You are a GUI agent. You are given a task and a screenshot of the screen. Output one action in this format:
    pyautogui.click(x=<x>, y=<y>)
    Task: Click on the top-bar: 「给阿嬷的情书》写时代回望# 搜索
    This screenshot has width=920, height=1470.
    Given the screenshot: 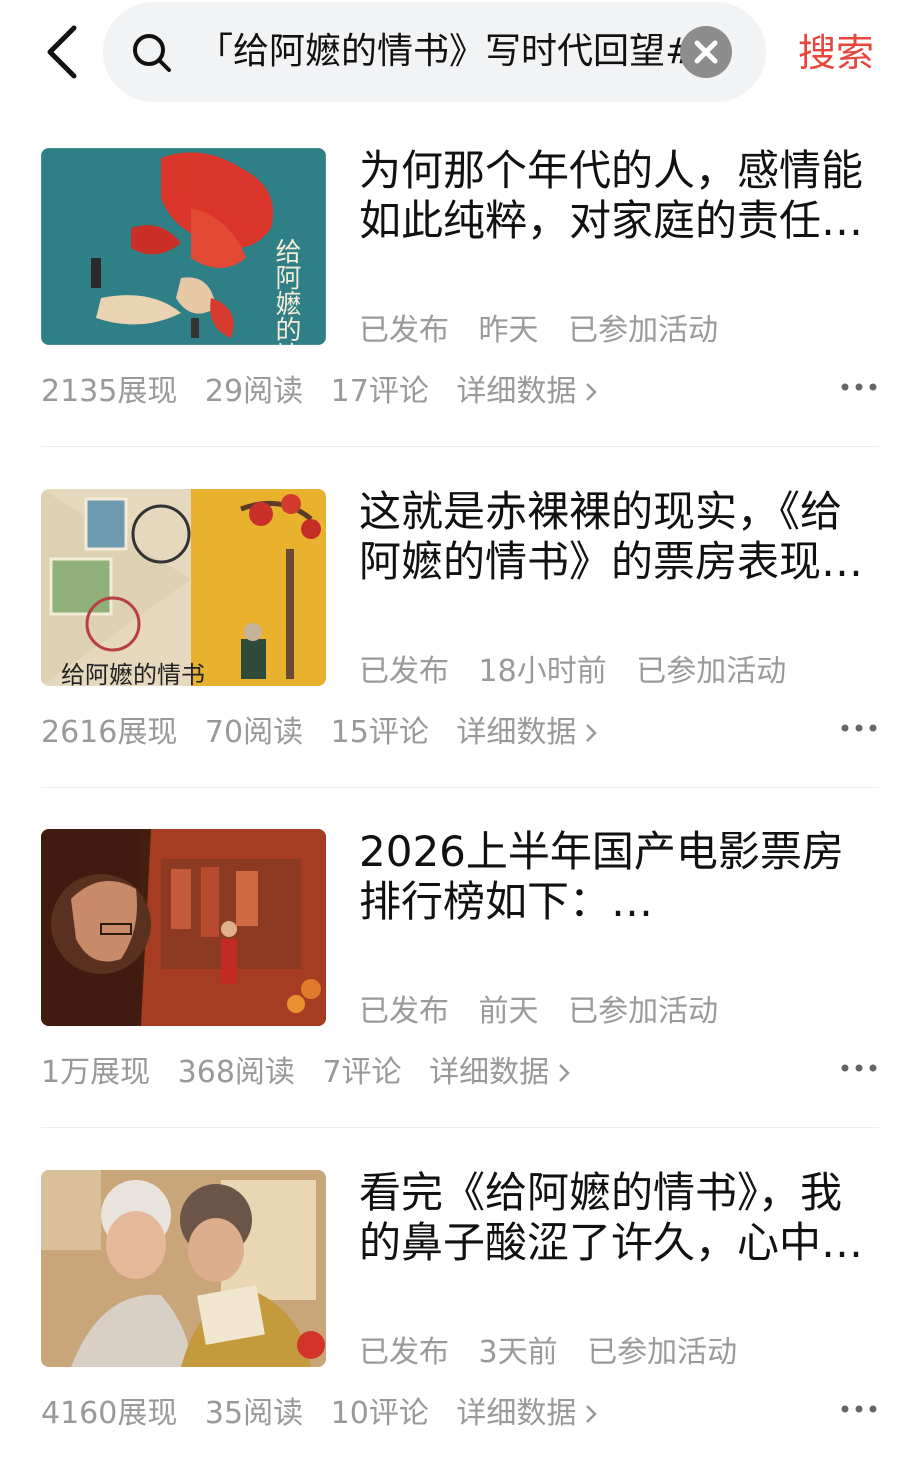 What is the action you would take?
    pyautogui.click(x=460, y=55)
    